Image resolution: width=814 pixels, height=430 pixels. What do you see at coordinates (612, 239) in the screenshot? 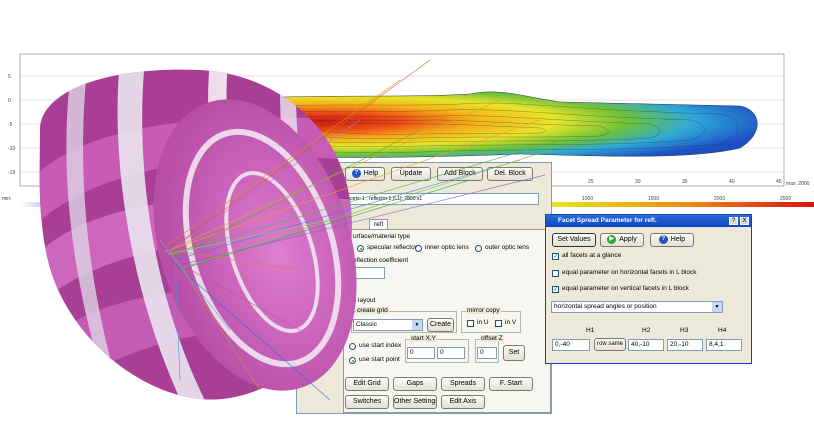
I see `apply-icon: ▶` at bounding box center [612, 239].